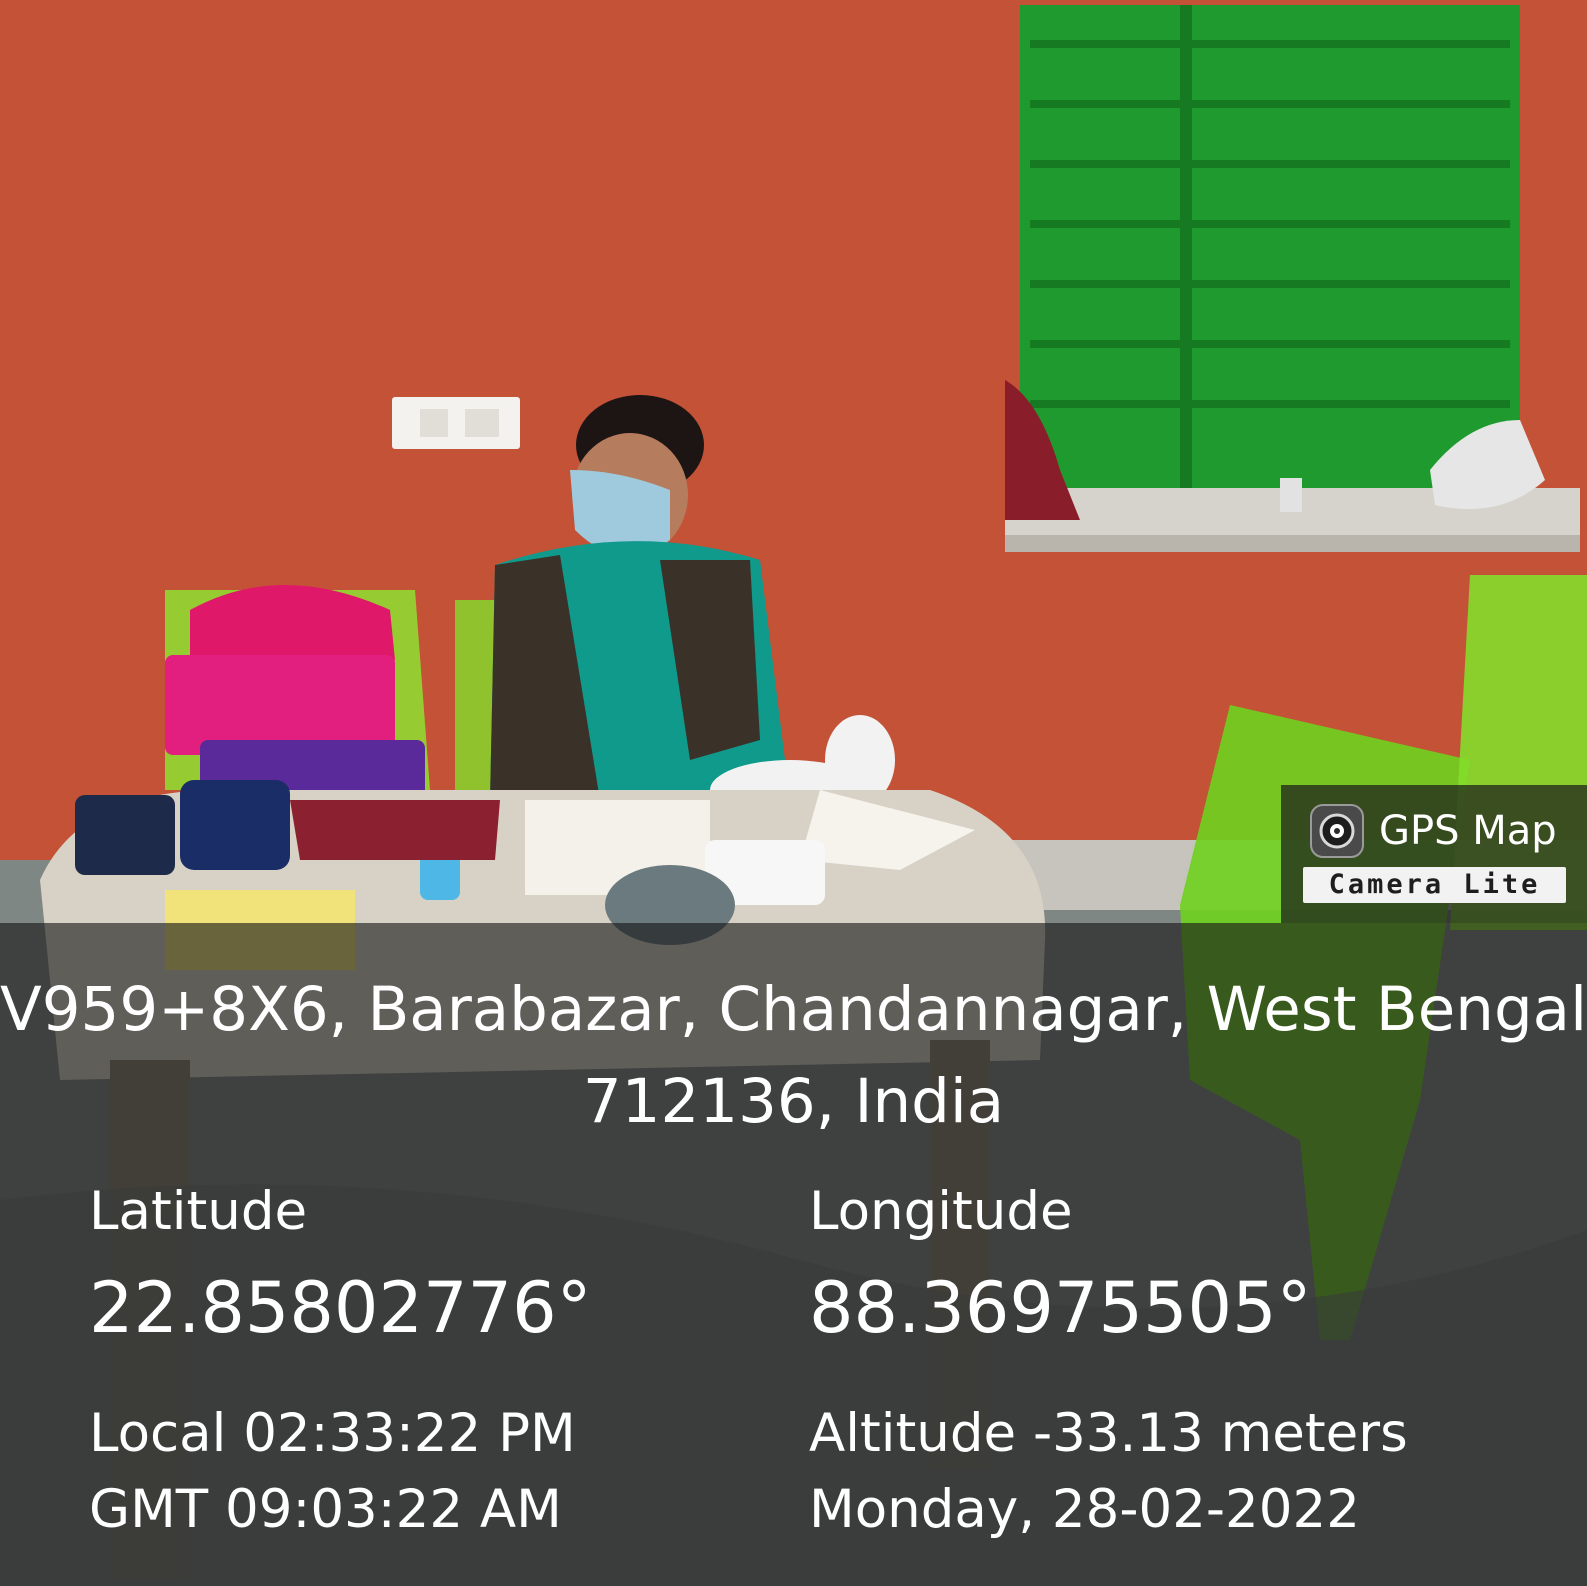 This screenshot has height=1586, width=1587. I want to click on longitude-value: 88.36975505°, so click(1060, 1308).